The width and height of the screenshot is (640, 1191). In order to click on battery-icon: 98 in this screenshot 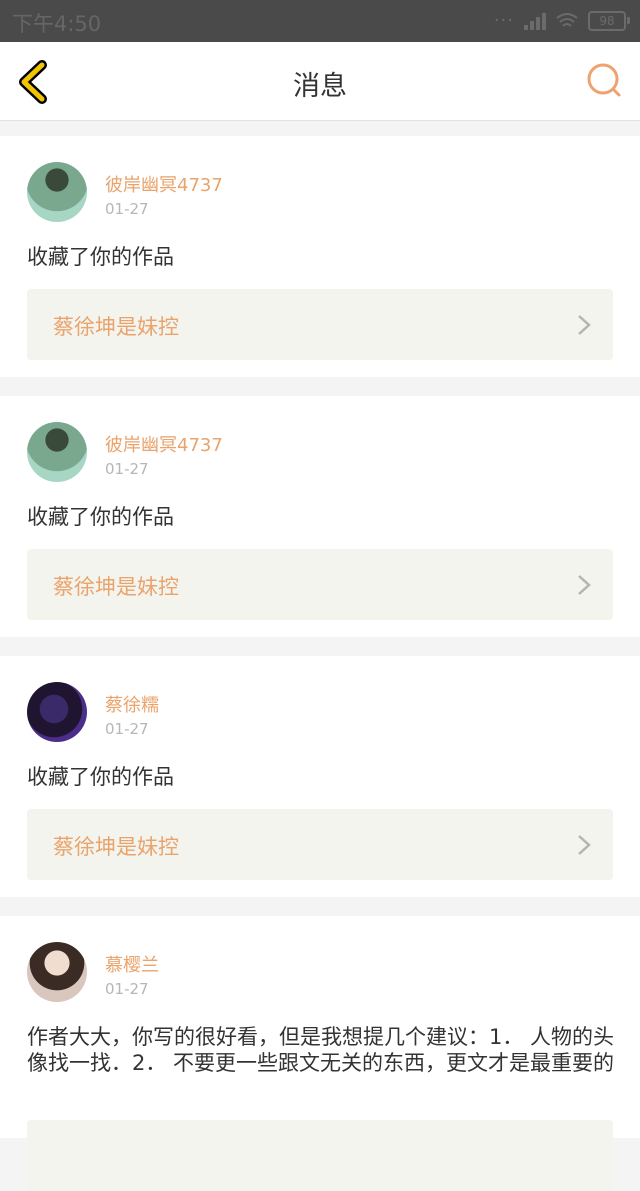, I will do `click(609, 20)`.